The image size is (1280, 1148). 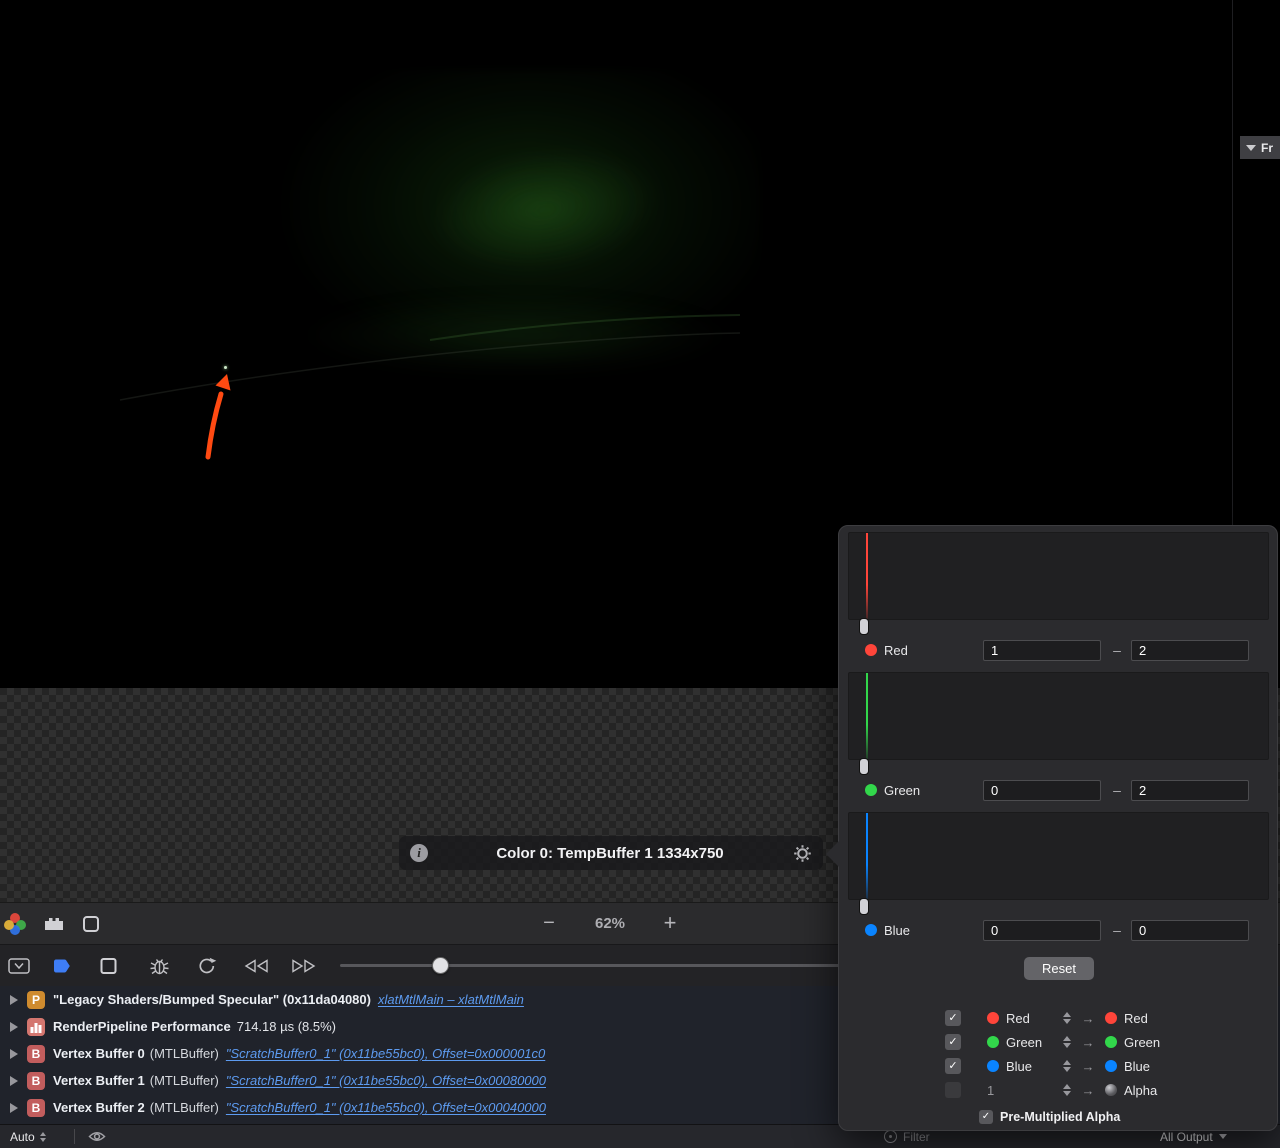 What do you see at coordinates (108, 965) in the screenshot?
I see `frame-bounds-icon` at bounding box center [108, 965].